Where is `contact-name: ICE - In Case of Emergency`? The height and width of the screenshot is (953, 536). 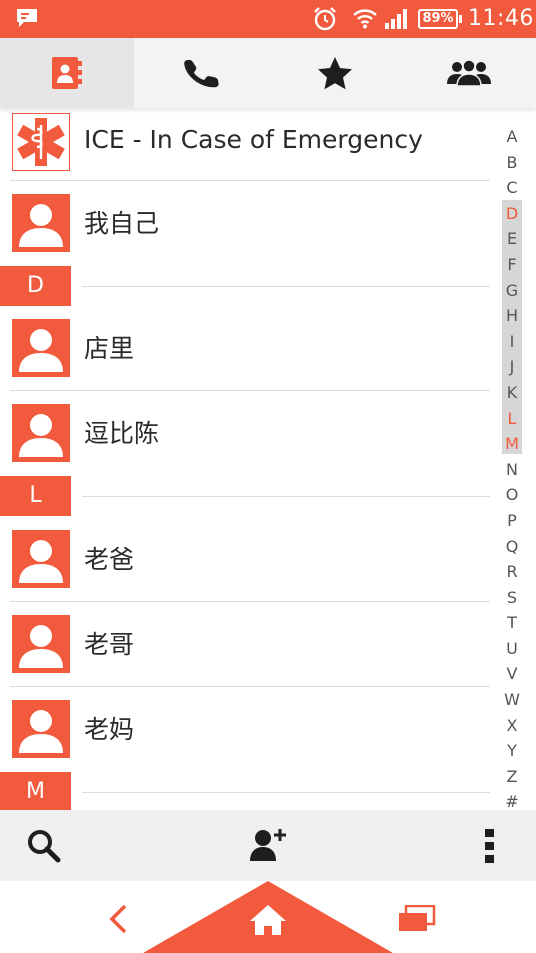 contact-name: ICE - In Case of Emergency is located at coordinates (253, 139).